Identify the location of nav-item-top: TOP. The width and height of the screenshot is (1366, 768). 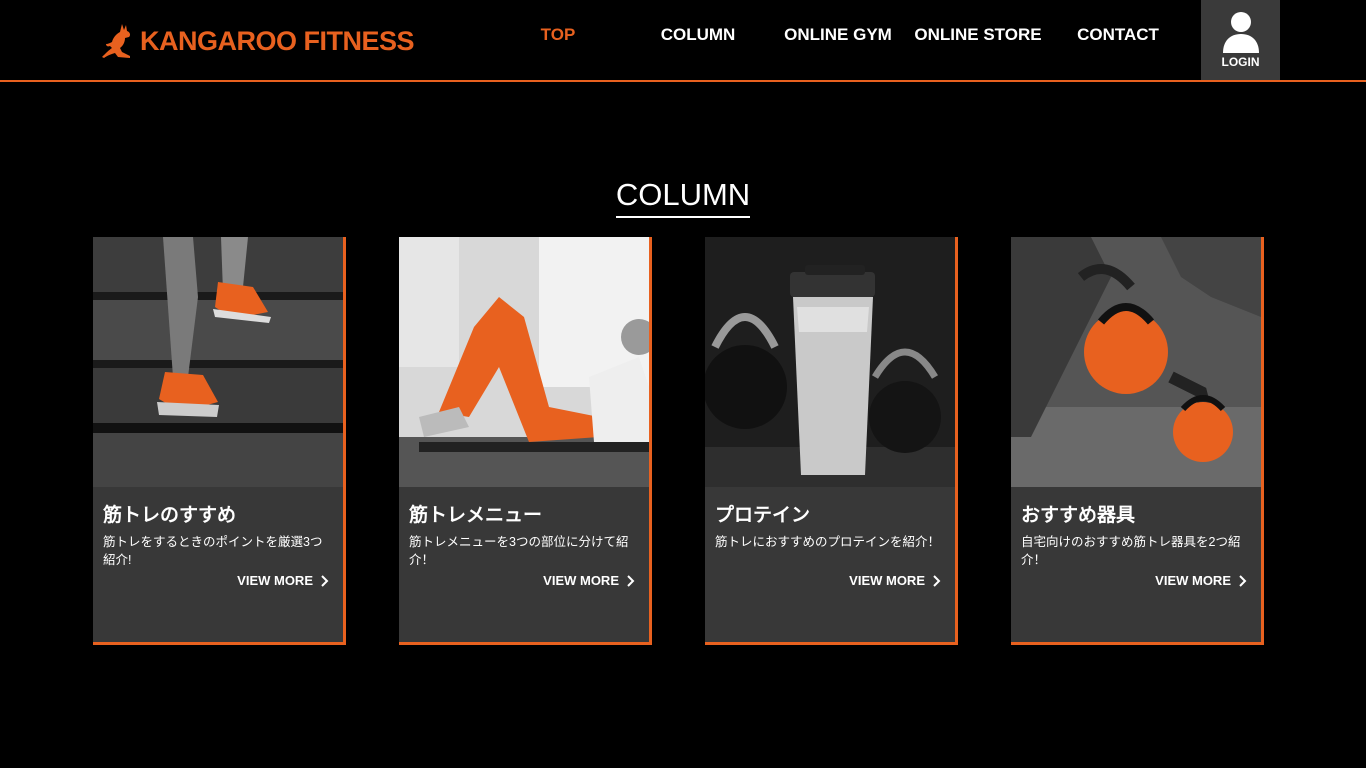
(558, 40).